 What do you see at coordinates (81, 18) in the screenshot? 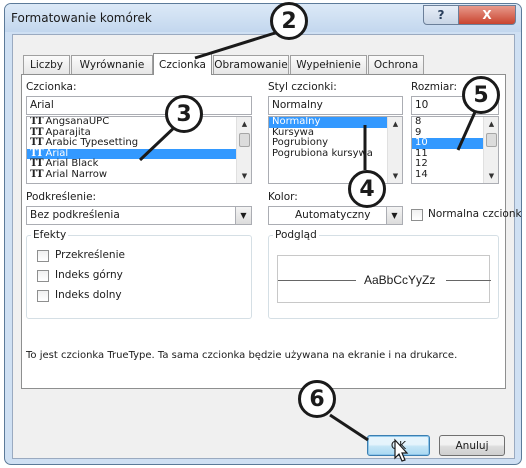
I see `dialog-title: Formatowanie komórek` at bounding box center [81, 18].